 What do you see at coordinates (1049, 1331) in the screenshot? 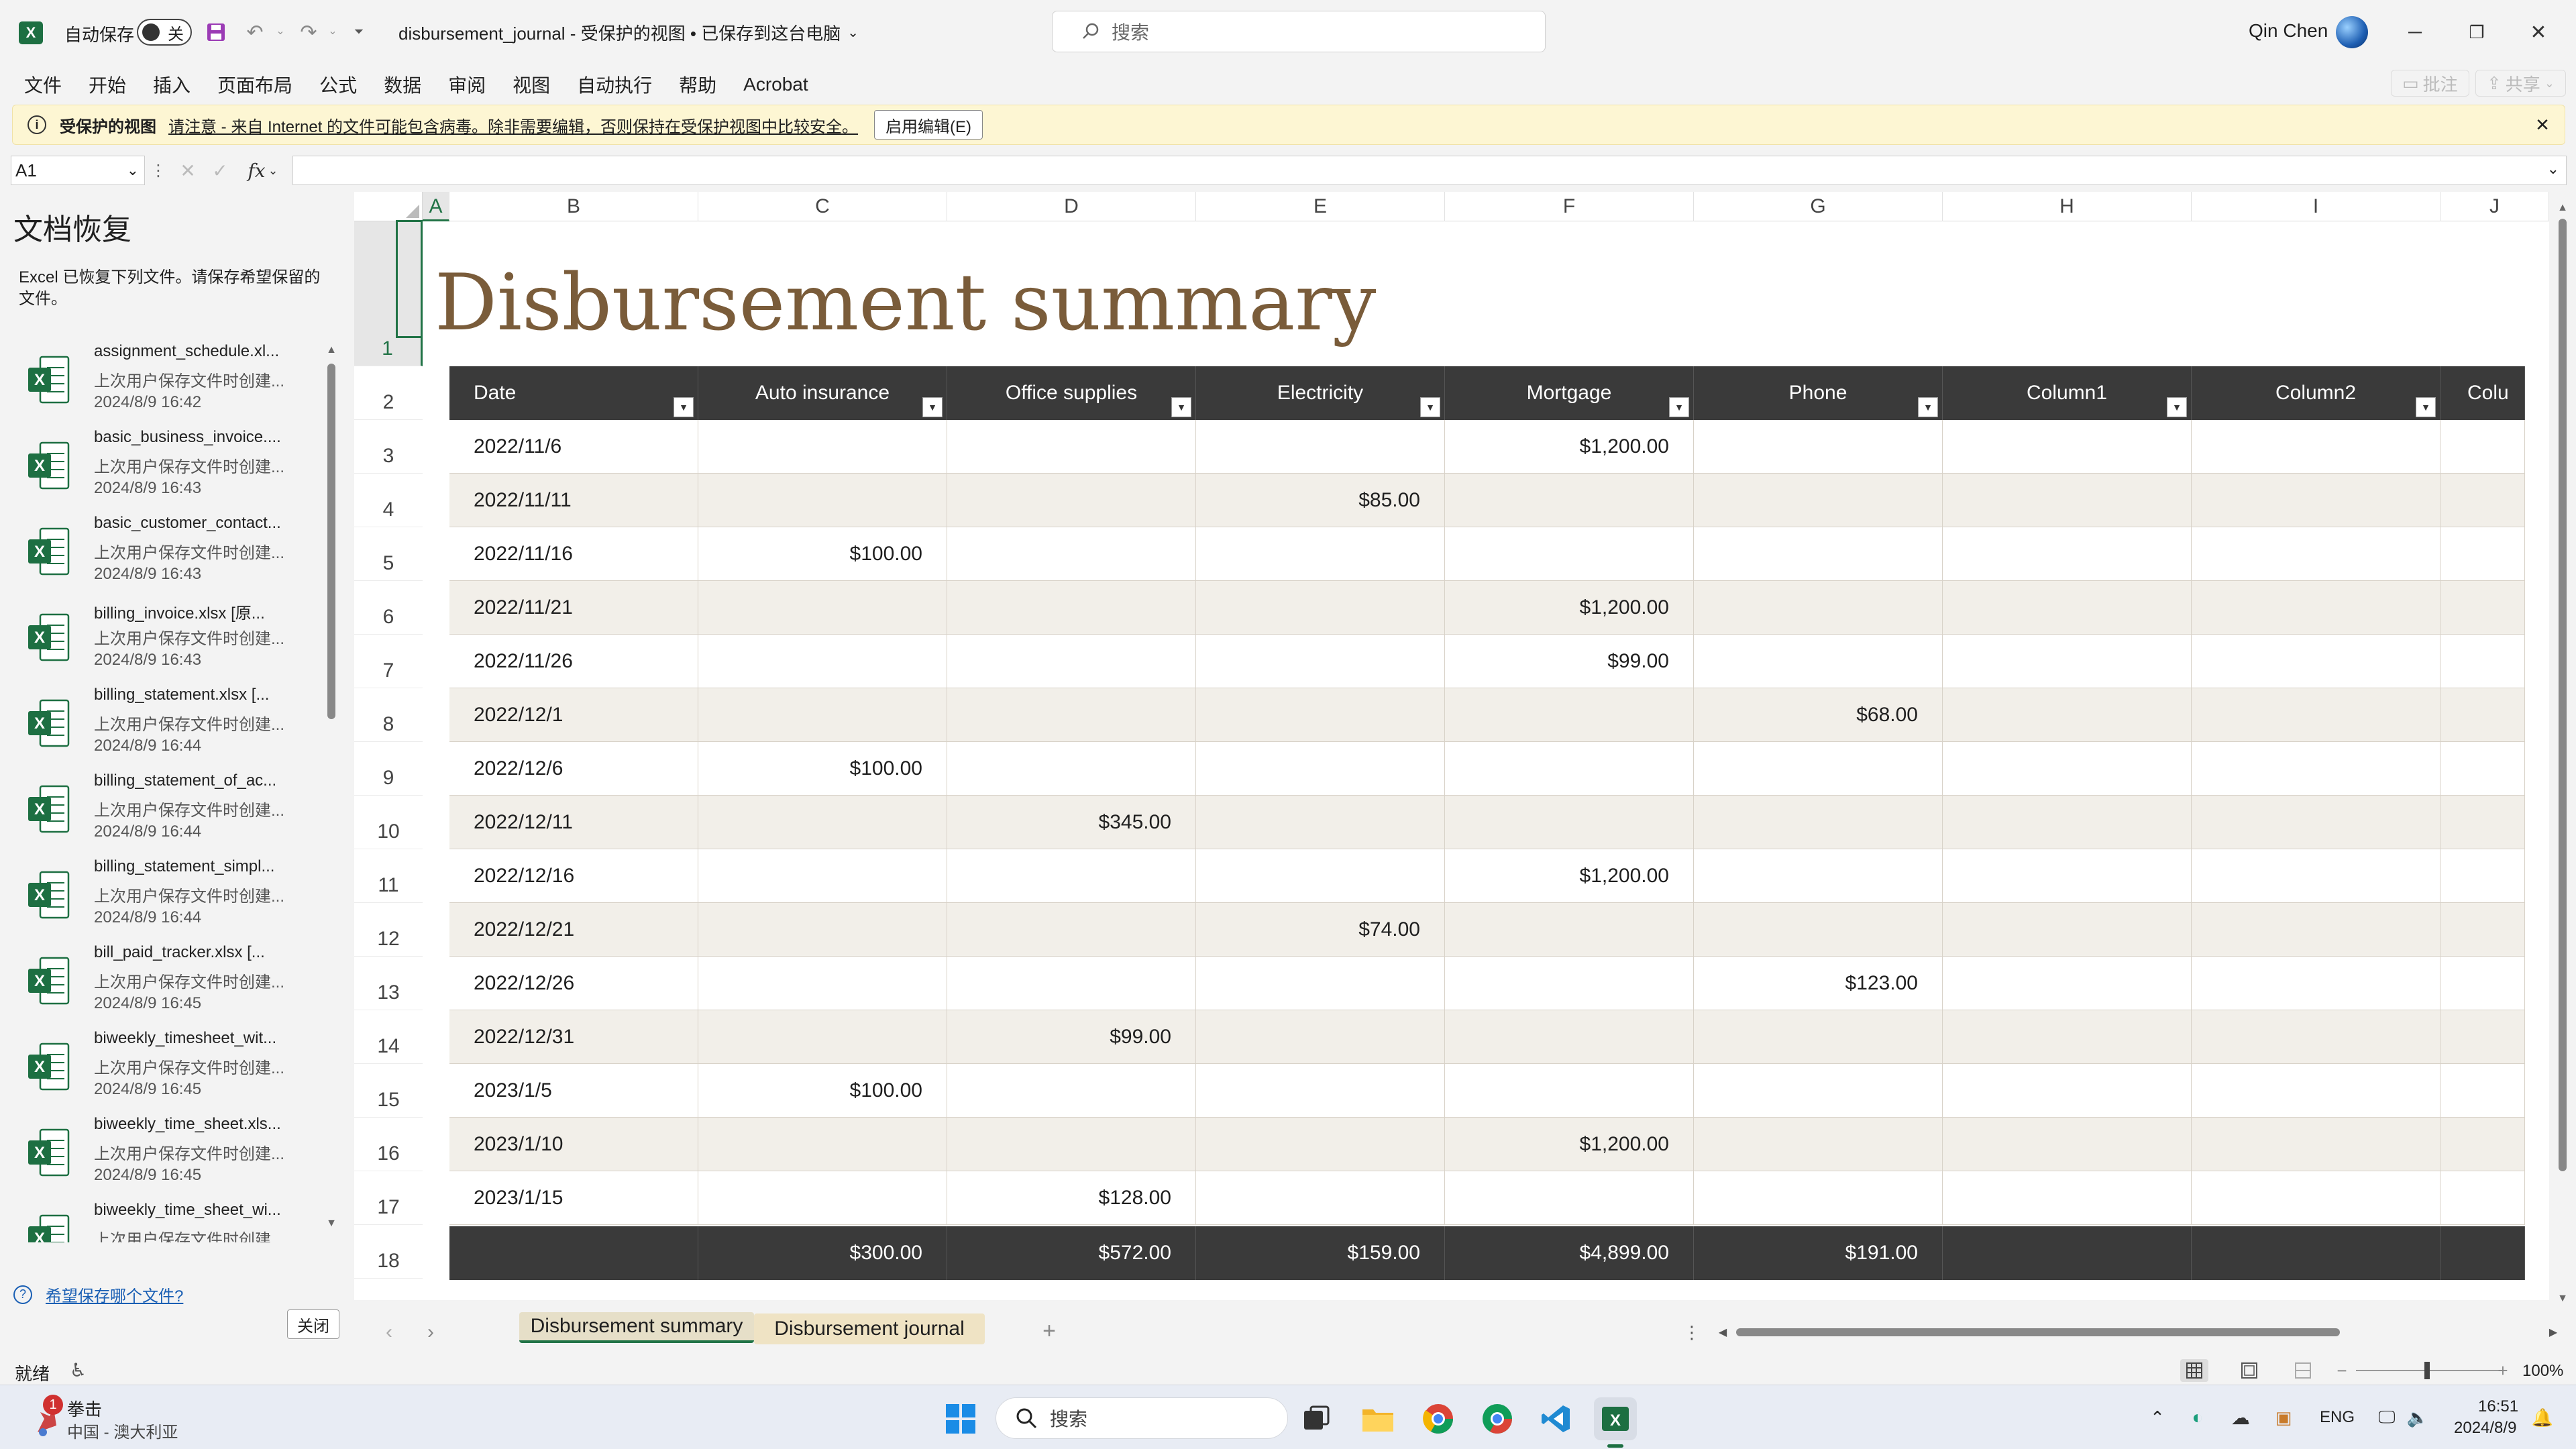
I see `add-sheet-icon: +` at bounding box center [1049, 1331].